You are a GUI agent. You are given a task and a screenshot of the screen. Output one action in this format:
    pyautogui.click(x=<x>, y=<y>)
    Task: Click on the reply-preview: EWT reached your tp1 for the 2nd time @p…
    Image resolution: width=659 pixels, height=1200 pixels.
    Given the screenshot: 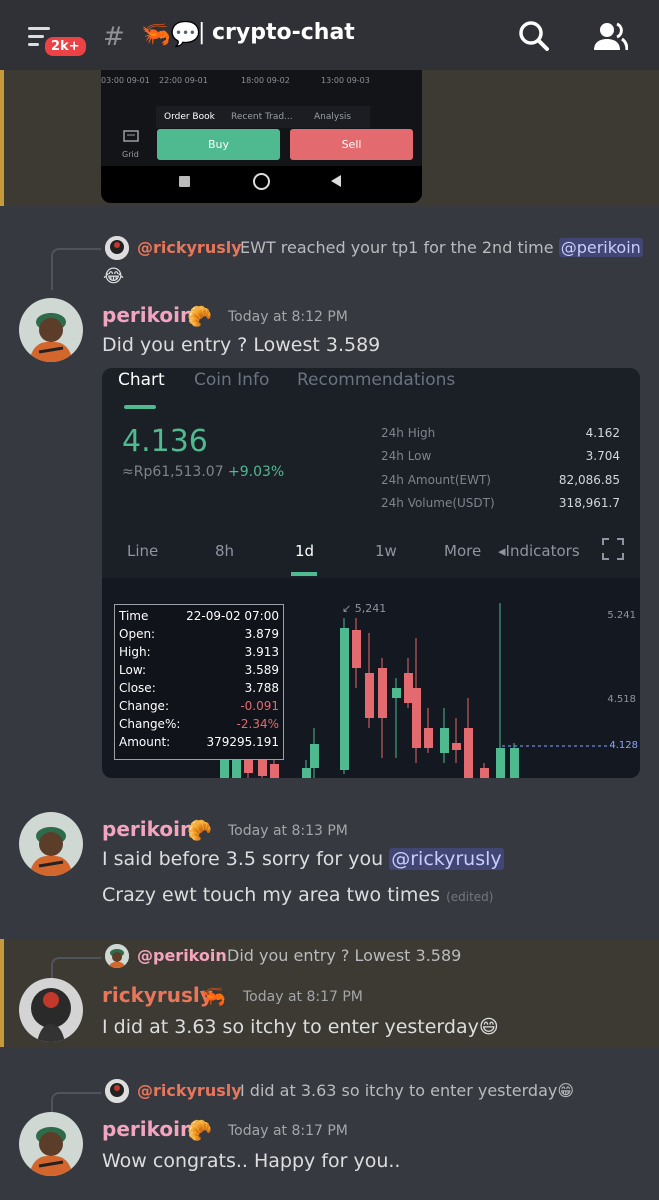 What is the action you would take?
    pyautogui.click(x=441, y=247)
    